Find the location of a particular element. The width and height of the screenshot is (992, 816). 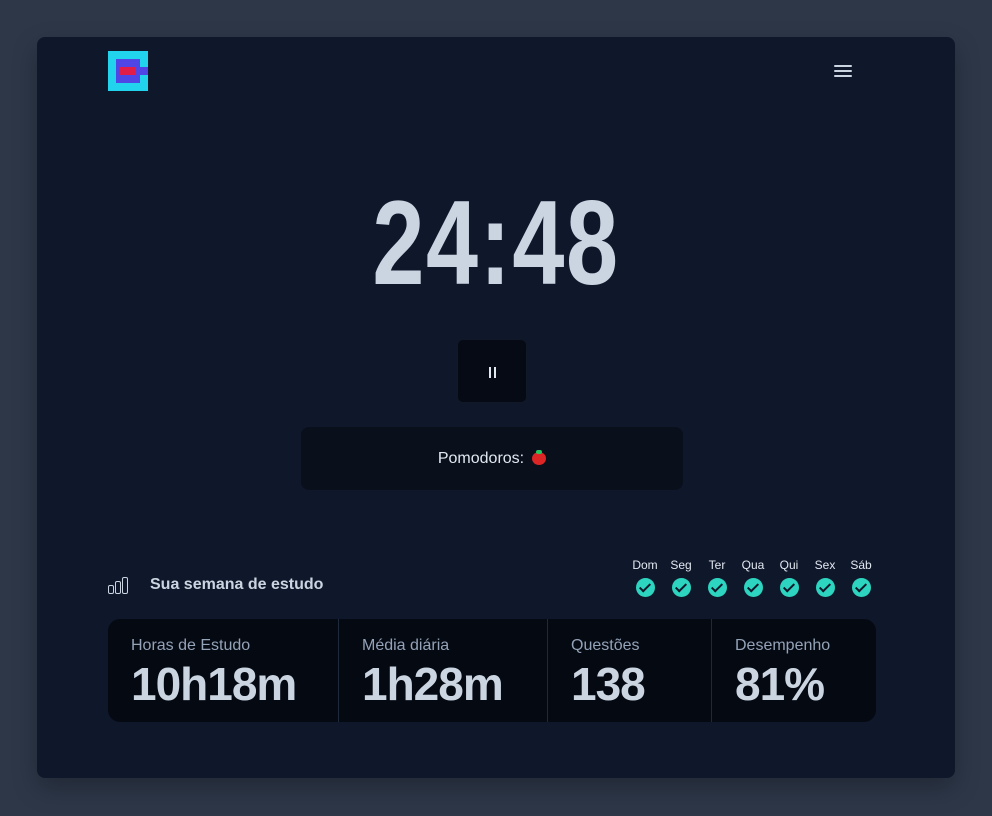

pause-button is located at coordinates (492, 371).